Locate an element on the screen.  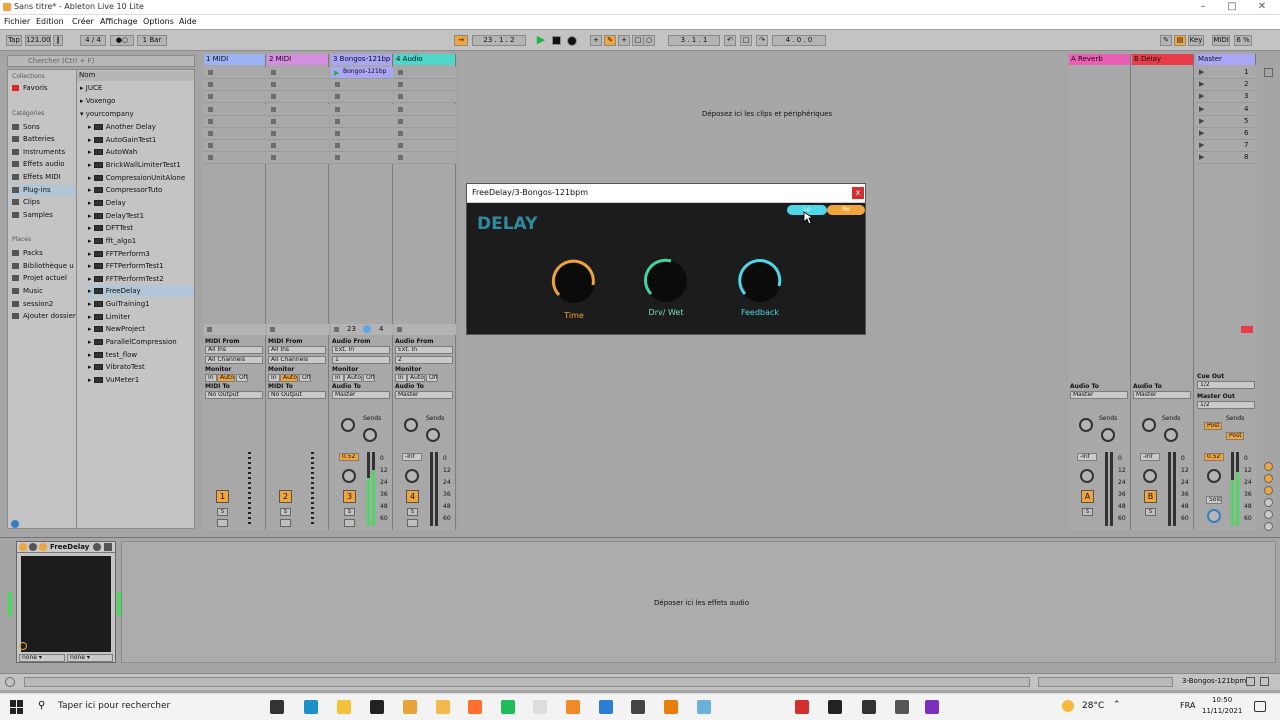
device-on-icon is located at coordinates (23, 547).